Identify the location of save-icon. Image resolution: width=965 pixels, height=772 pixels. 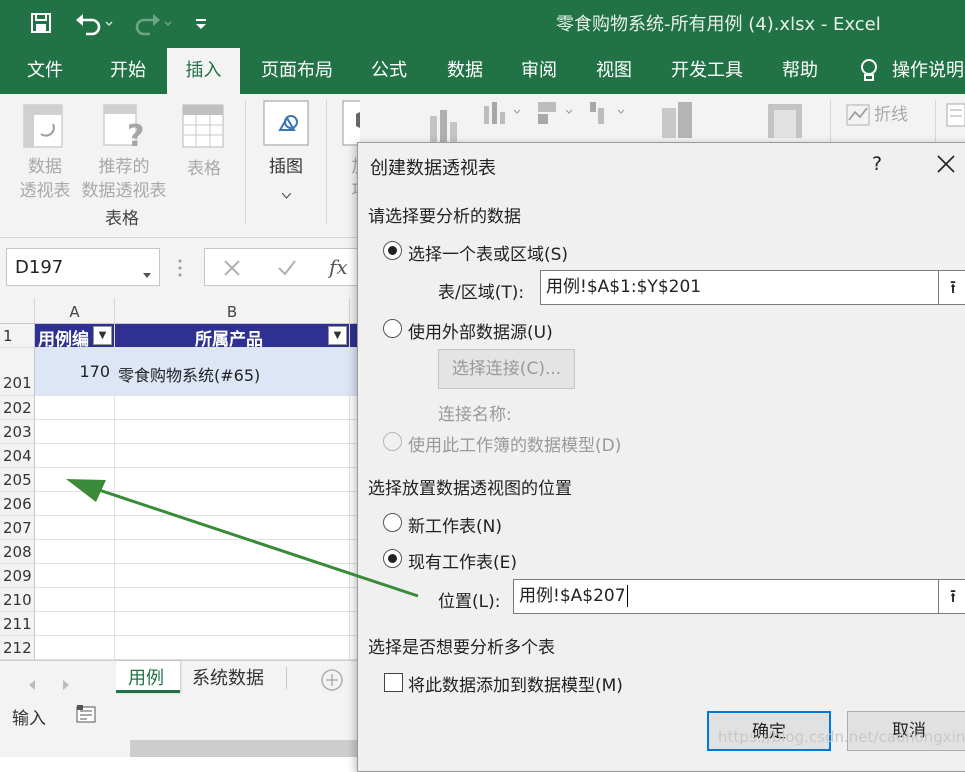
(41, 23).